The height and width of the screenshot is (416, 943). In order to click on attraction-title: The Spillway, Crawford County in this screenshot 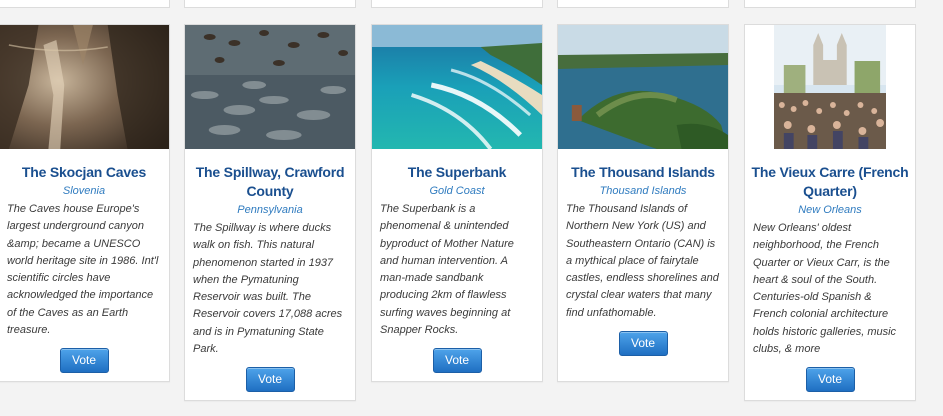, I will do `click(270, 182)`.